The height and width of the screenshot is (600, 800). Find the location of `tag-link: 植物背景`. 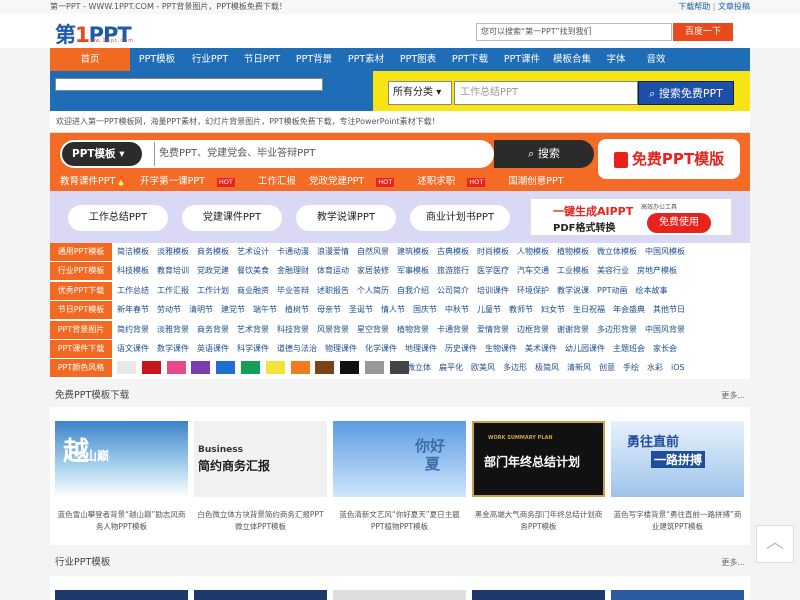

tag-link: 植物背景 is located at coordinates (413, 329).